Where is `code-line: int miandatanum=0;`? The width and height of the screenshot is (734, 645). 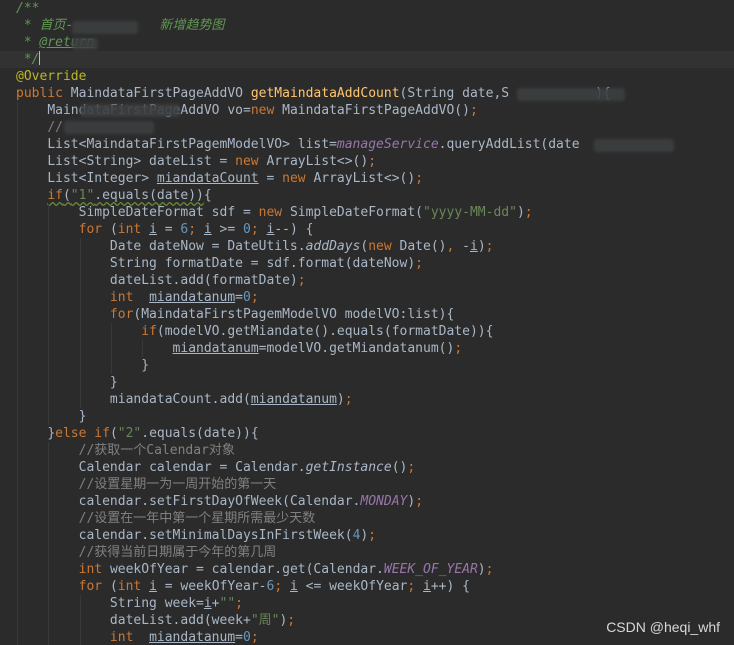
code-line: int miandatanum=0; is located at coordinates (367, 297).